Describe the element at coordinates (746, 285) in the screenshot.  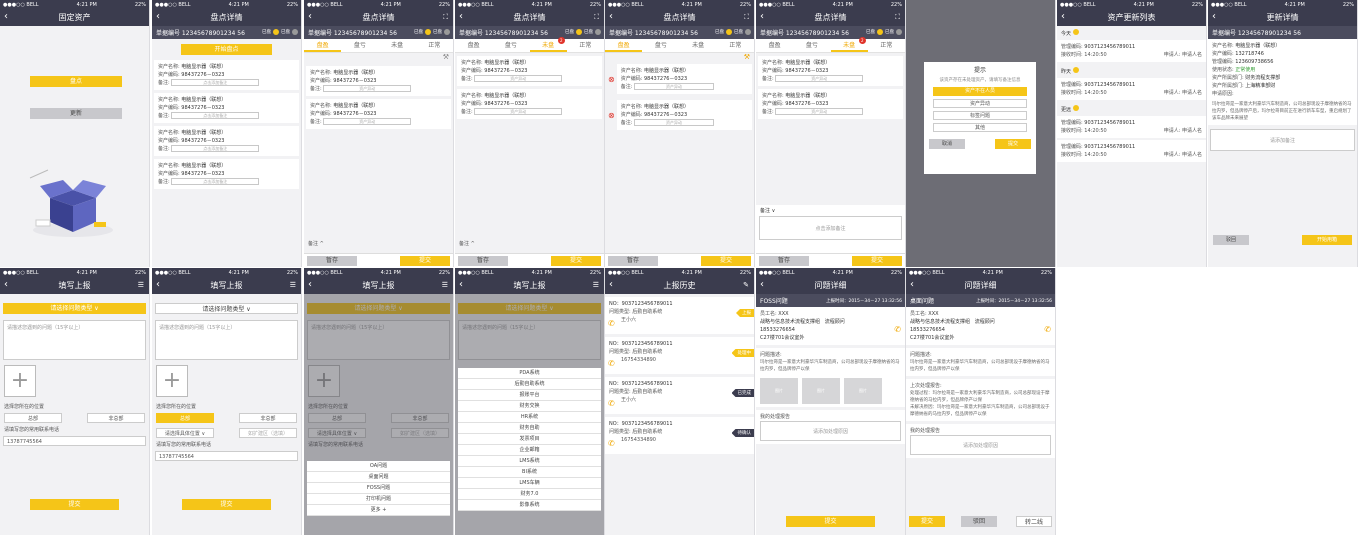
I see `edit-icon: ✎` at that location.